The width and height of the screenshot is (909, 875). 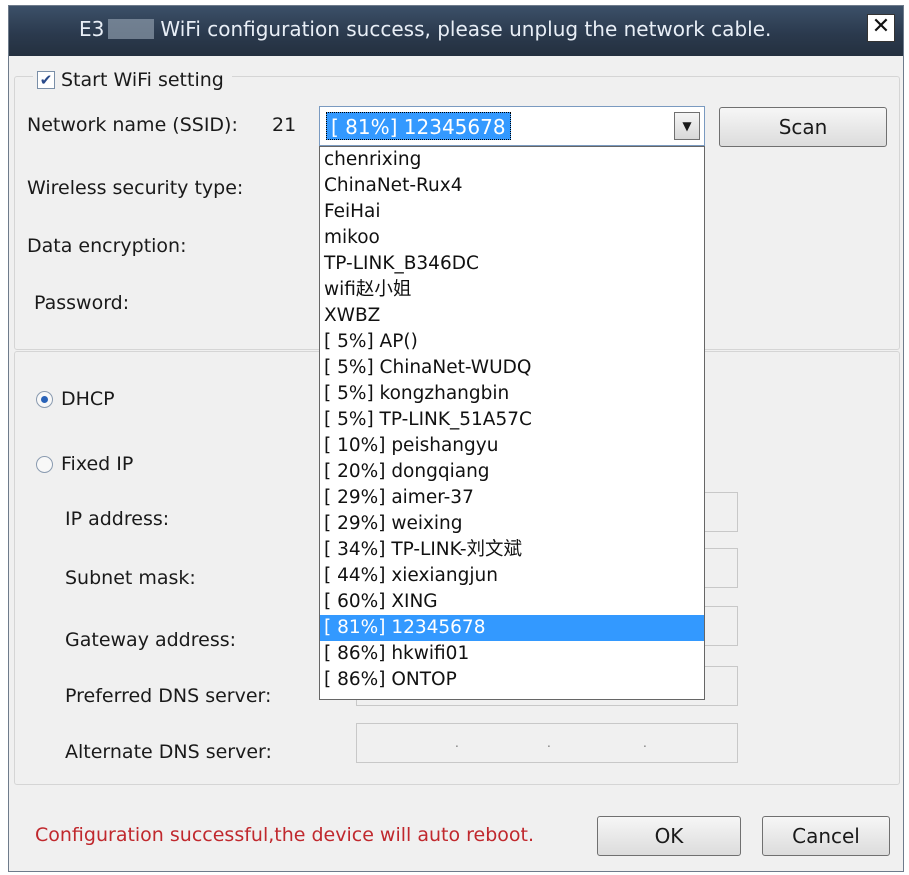 What do you see at coordinates (132, 125) in the screenshot?
I see `ssid-label: Network name (SSID):` at bounding box center [132, 125].